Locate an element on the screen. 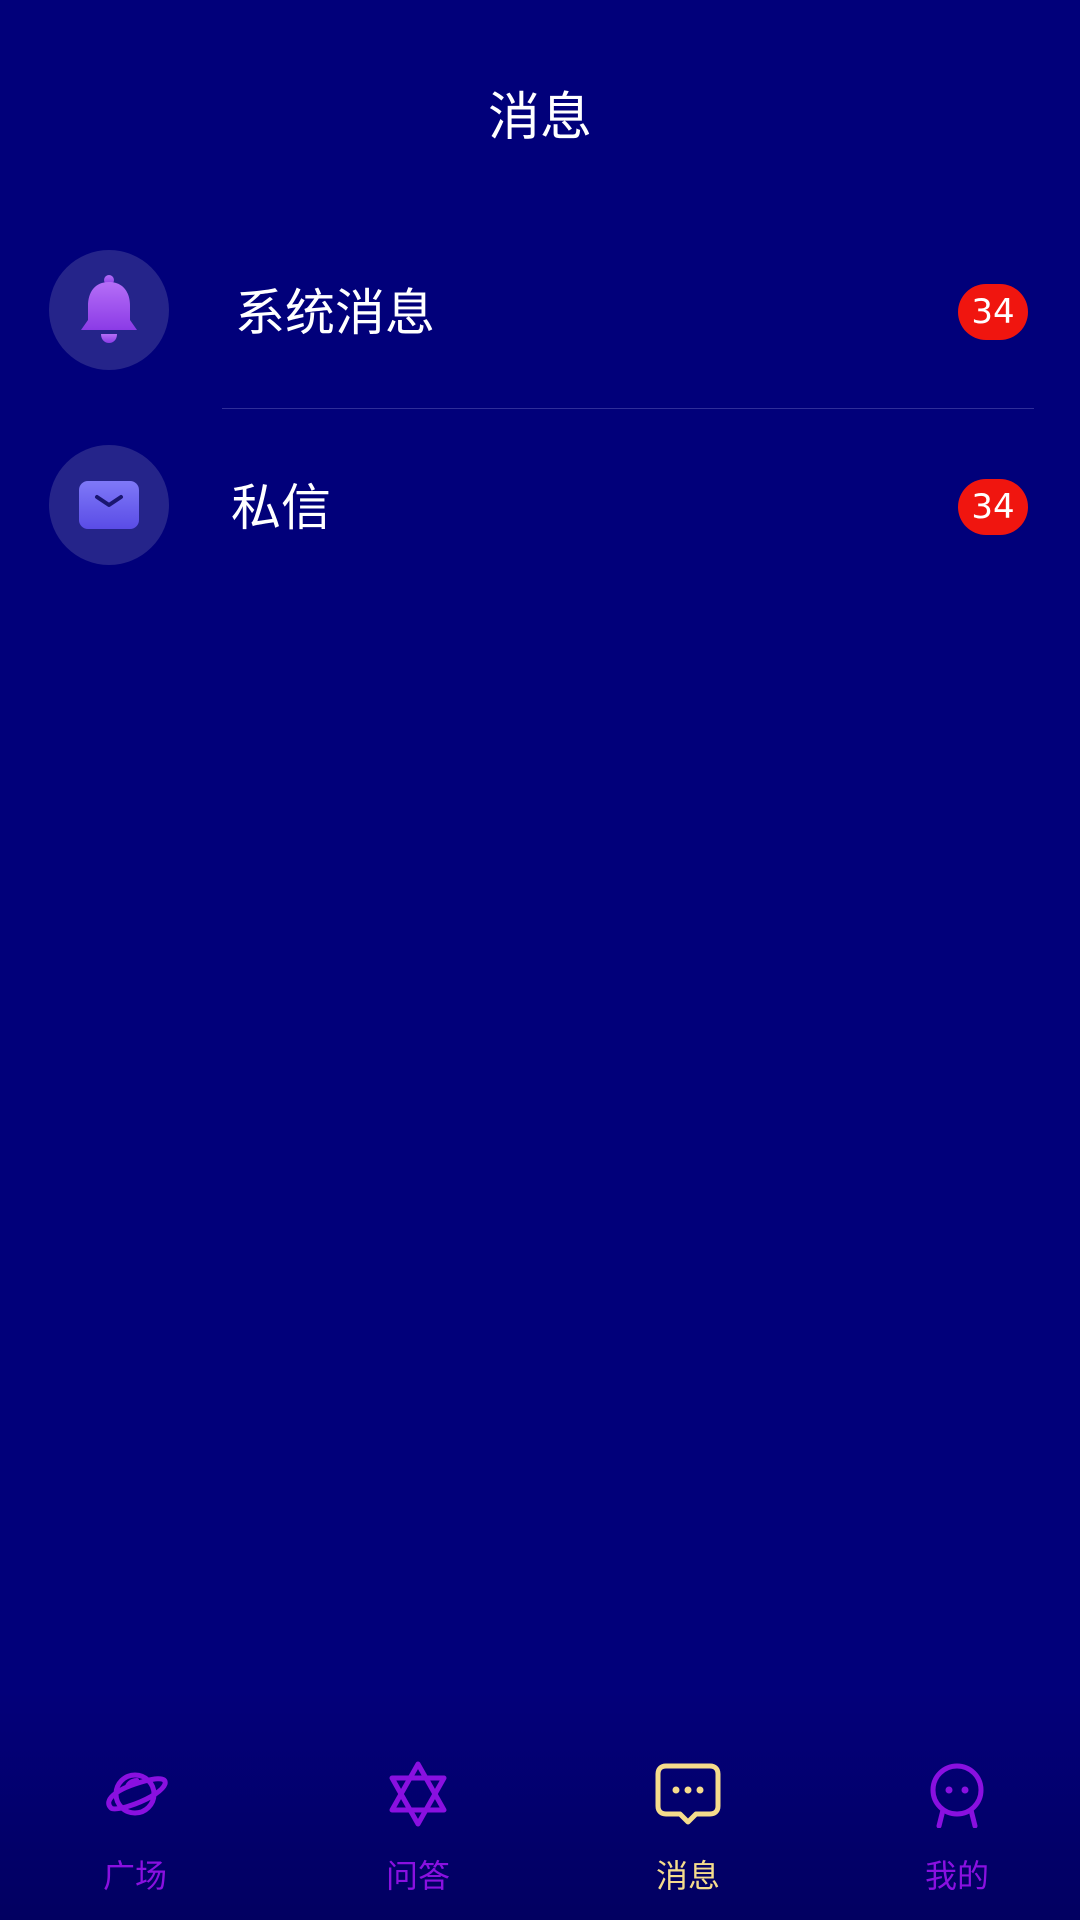 The height and width of the screenshot is (1920, 1080). tab-qa: 问答 is located at coordinates (418, 1805).